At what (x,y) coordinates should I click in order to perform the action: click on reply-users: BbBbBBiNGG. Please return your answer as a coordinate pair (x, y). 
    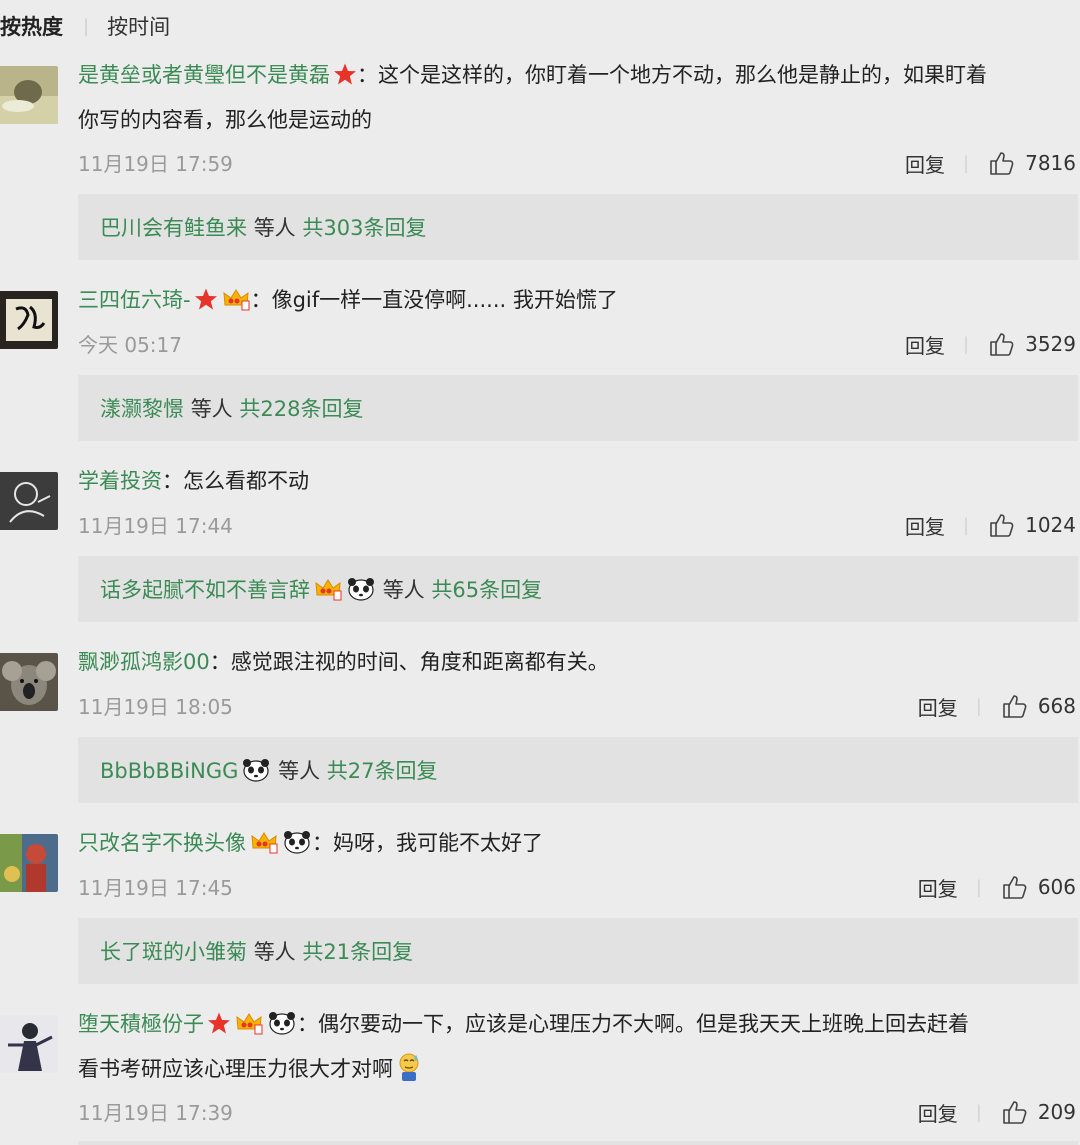
    Looking at the image, I should click on (169, 771).